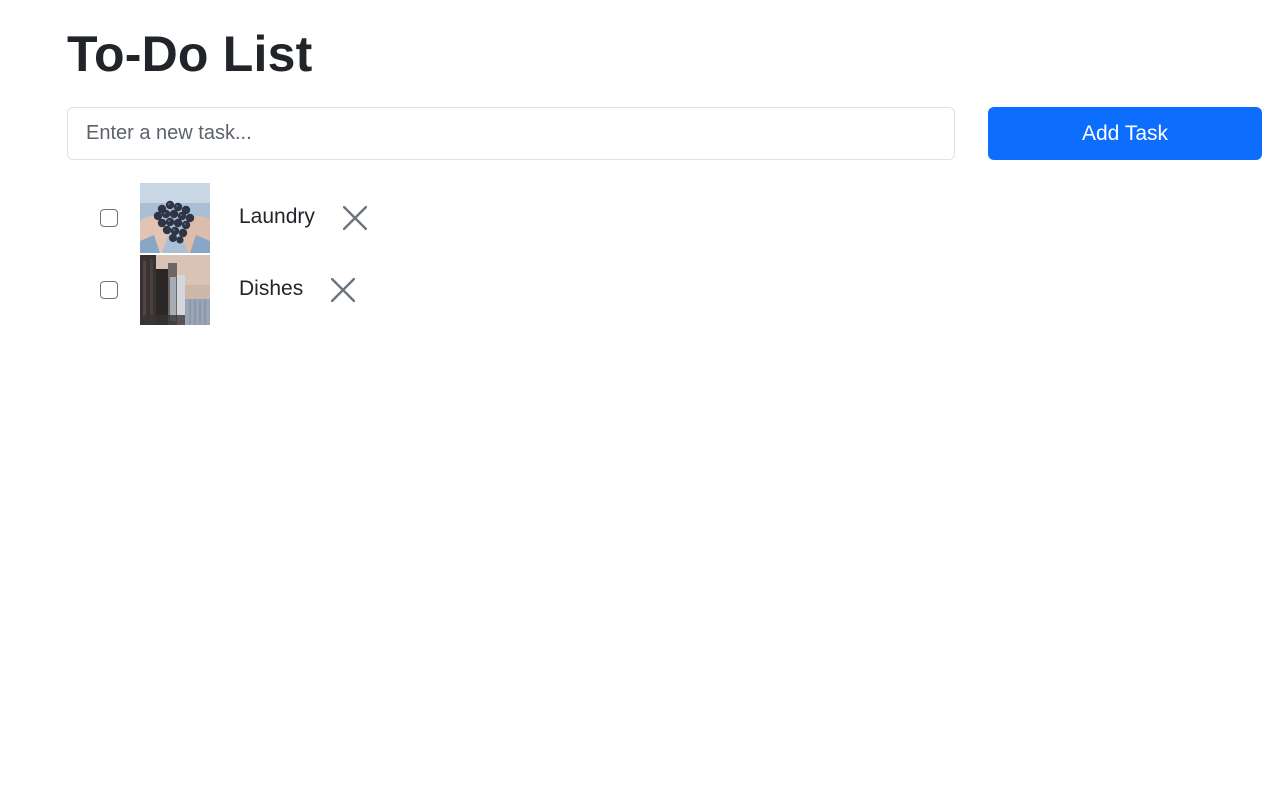  What do you see at coordinates (234, 218) in the screenshot?
I see `list-item: Laundry` at bounding box center [234, 218].